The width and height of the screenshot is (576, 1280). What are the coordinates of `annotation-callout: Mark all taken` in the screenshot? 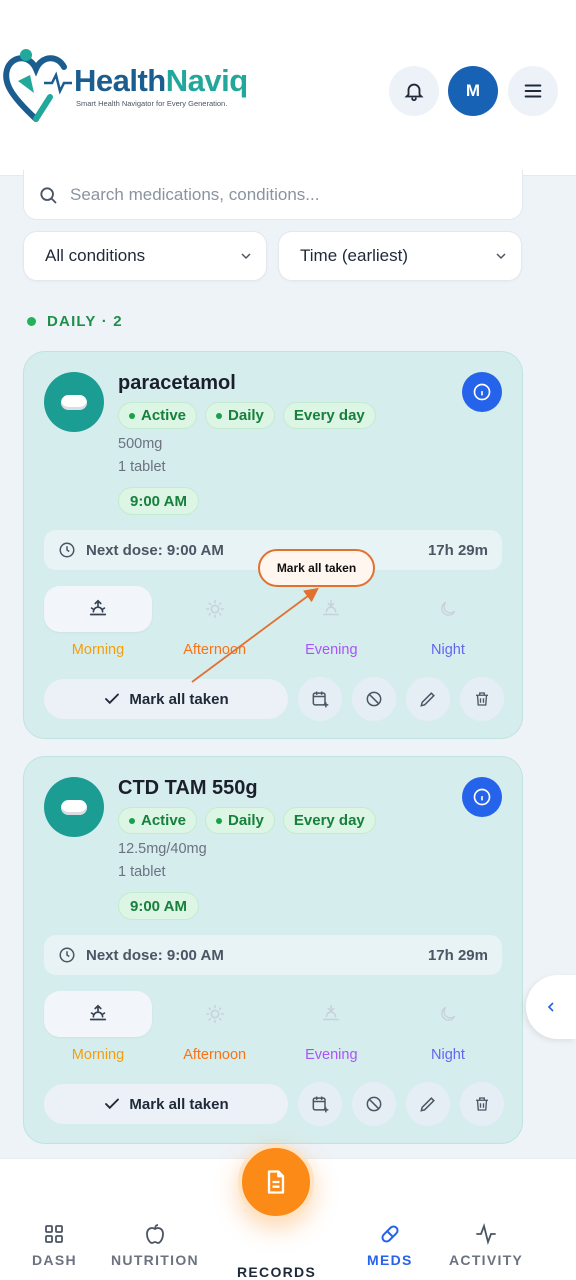 It's located at (316, 568).